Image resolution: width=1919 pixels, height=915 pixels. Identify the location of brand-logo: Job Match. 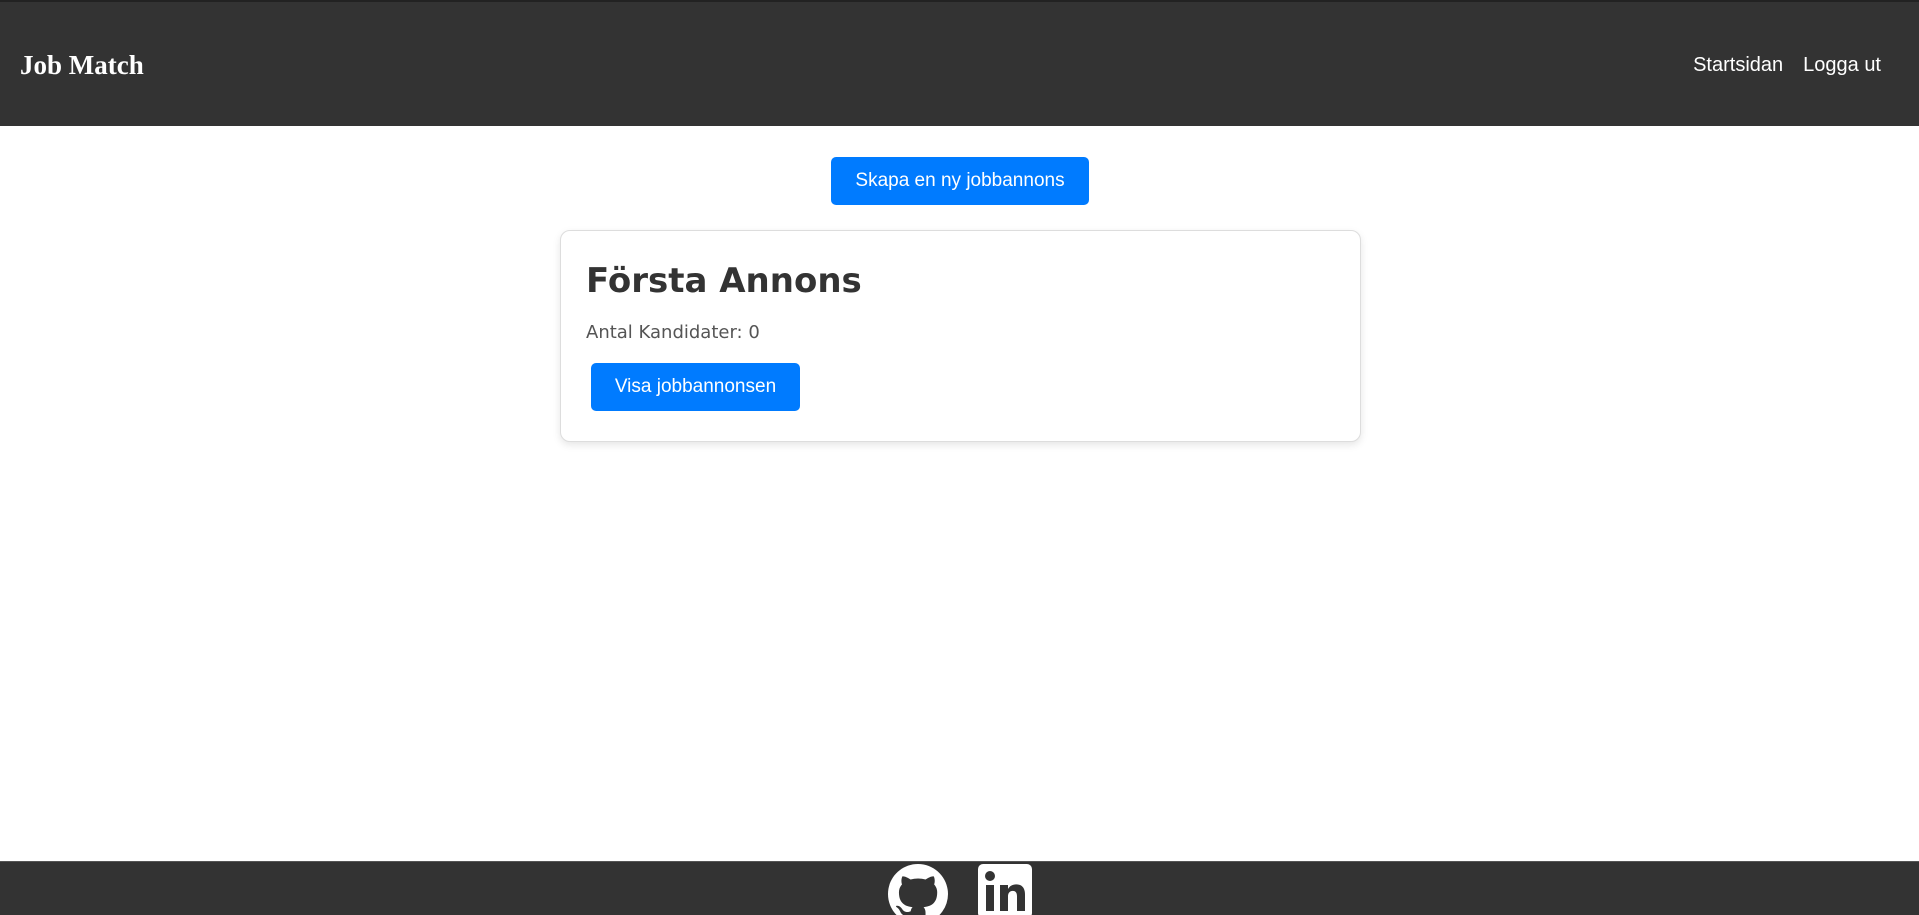
(82, 65).